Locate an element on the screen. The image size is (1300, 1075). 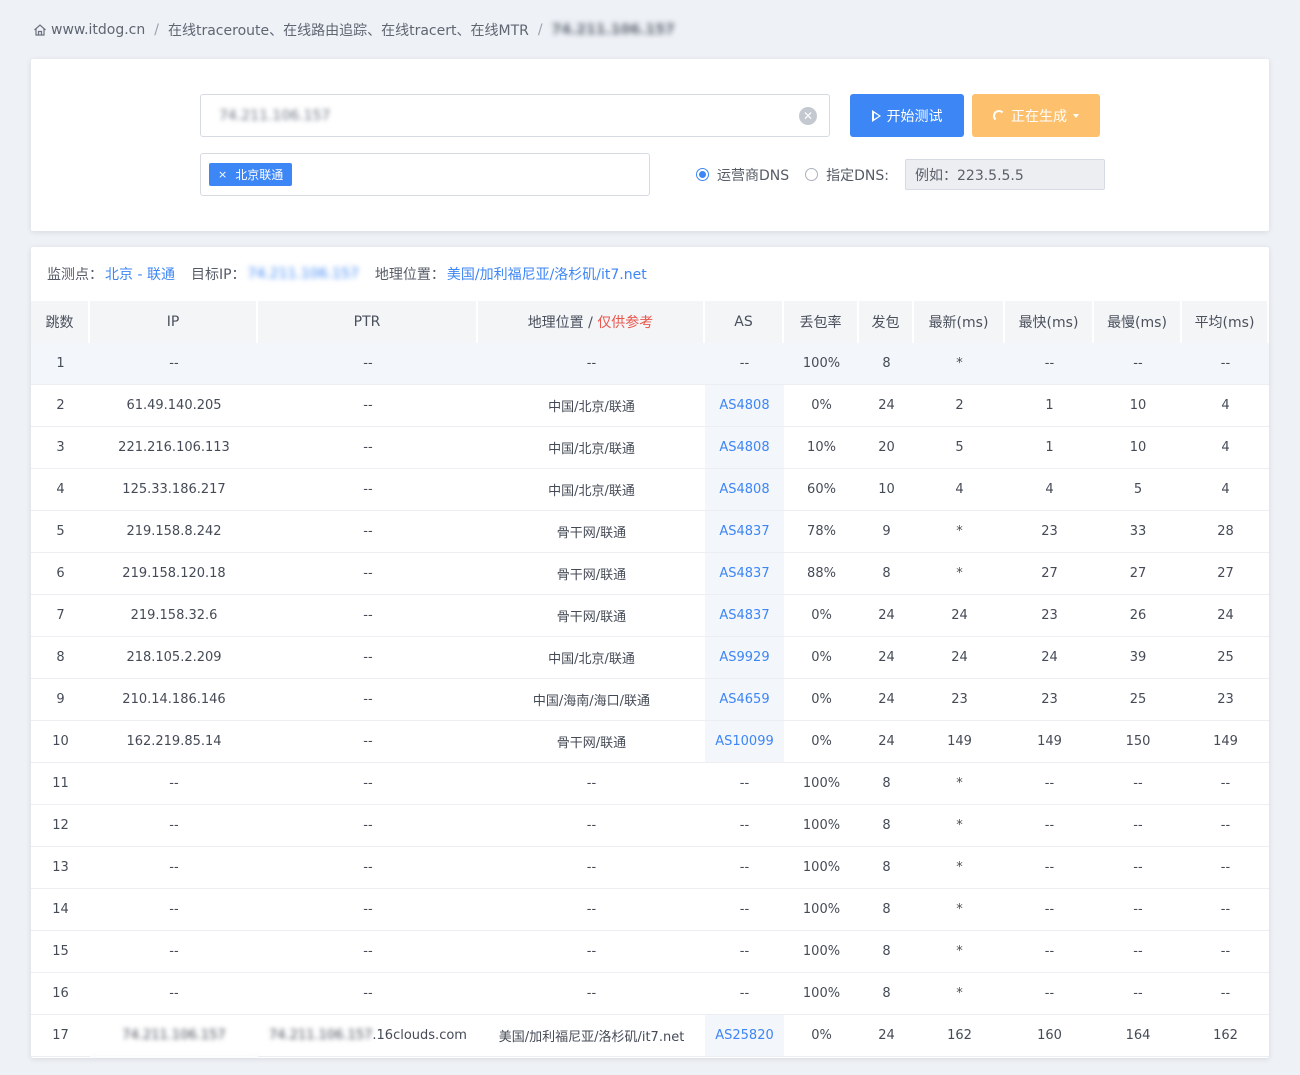
breadcrumb-site: www.itdog.cn is located at coordinates (98, 30).